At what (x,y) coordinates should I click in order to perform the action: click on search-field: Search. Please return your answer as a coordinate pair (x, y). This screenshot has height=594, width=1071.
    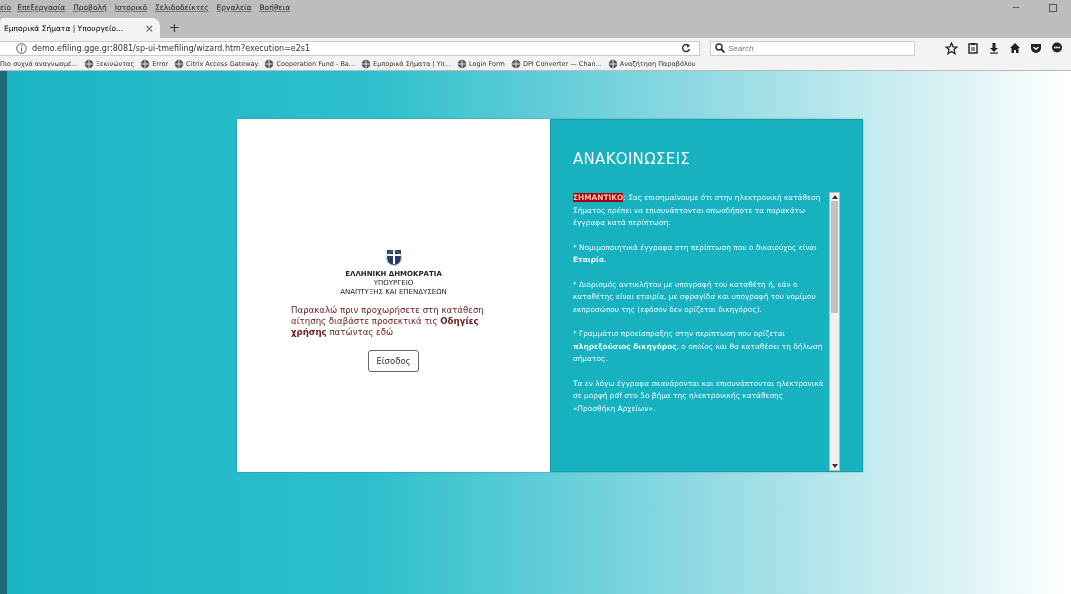
    Looking at the image, I should click on (812, 48).